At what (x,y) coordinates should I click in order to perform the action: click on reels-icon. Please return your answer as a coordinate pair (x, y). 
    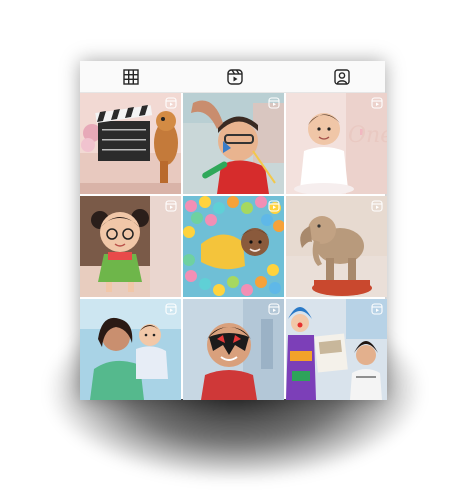
    Looking at the image, I should click on (235, 77).